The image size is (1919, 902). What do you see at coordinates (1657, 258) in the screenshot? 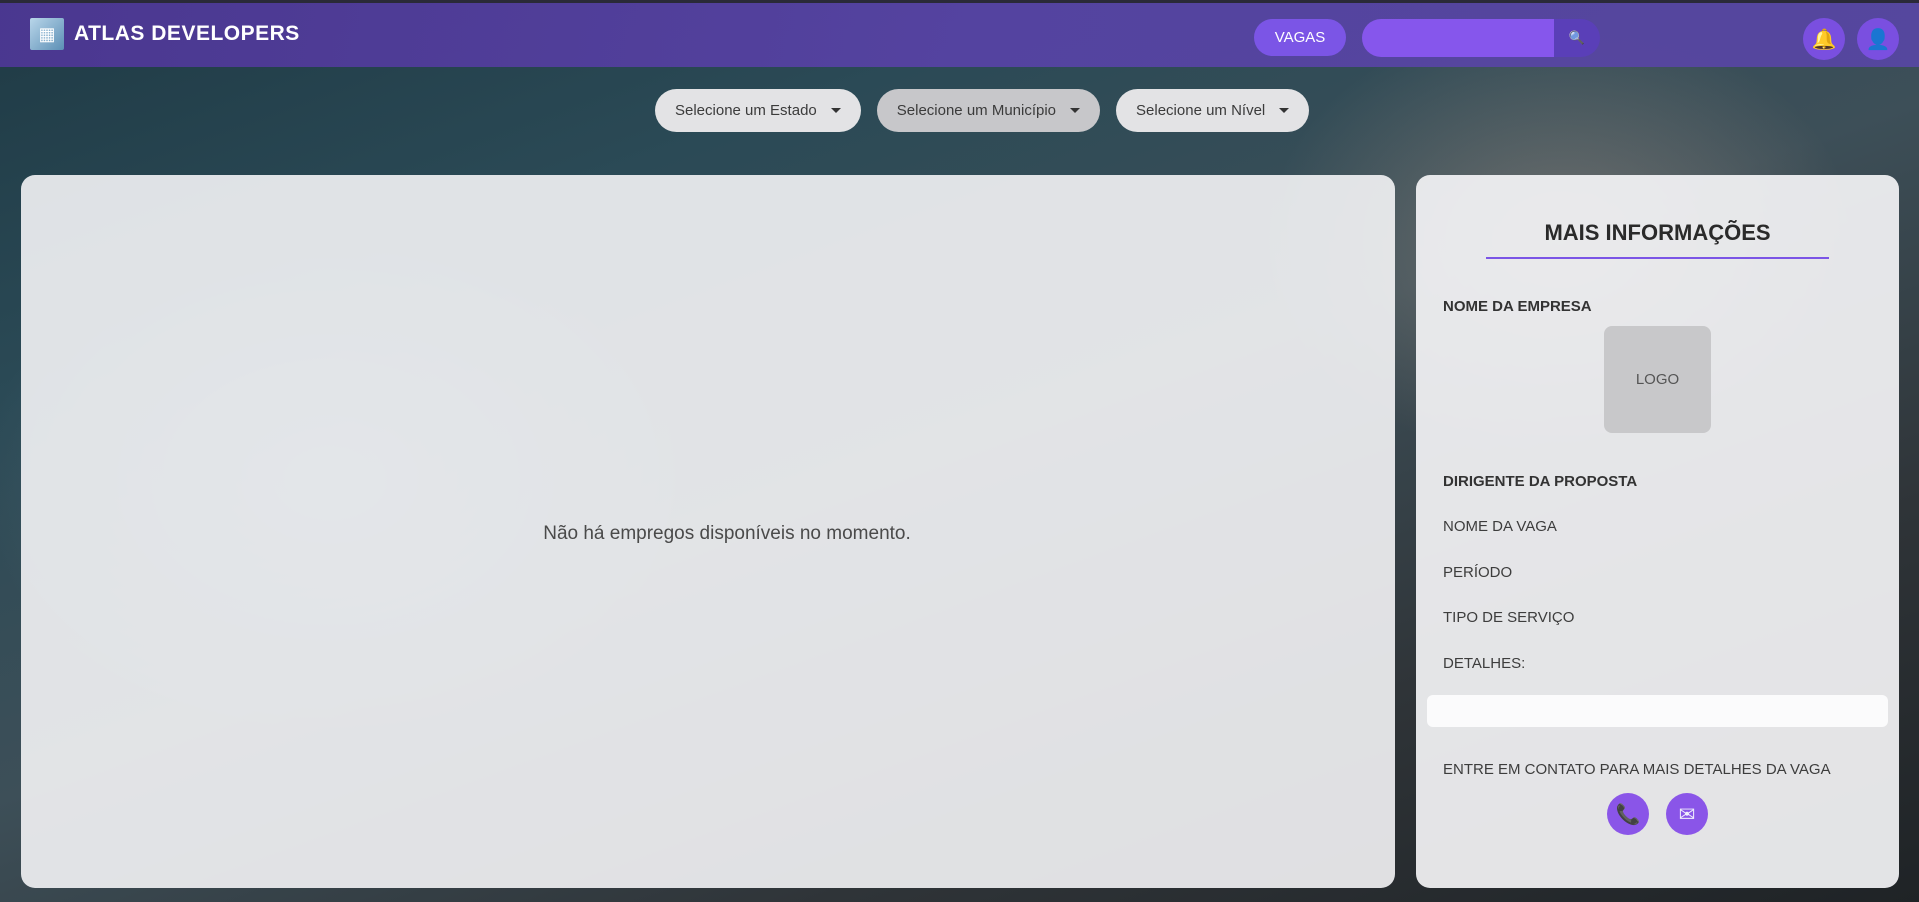
I see `title-underline` at bounding box center [1657, 258].